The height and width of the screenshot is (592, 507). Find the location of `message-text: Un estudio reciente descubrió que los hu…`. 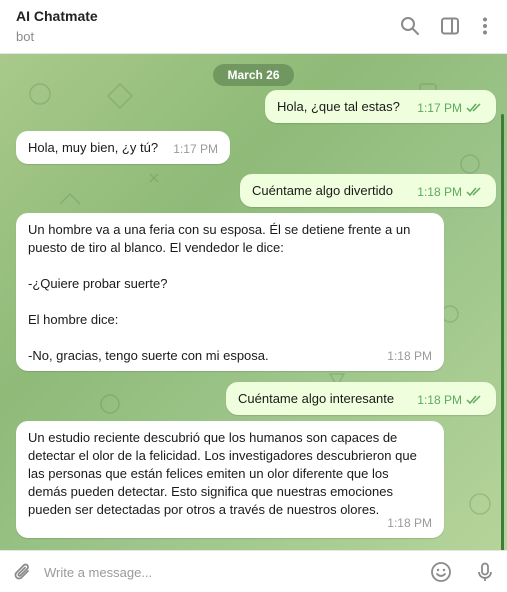

message-text: Un estudio reciente descubrió que los hu… is located at coordinates (222, 473).